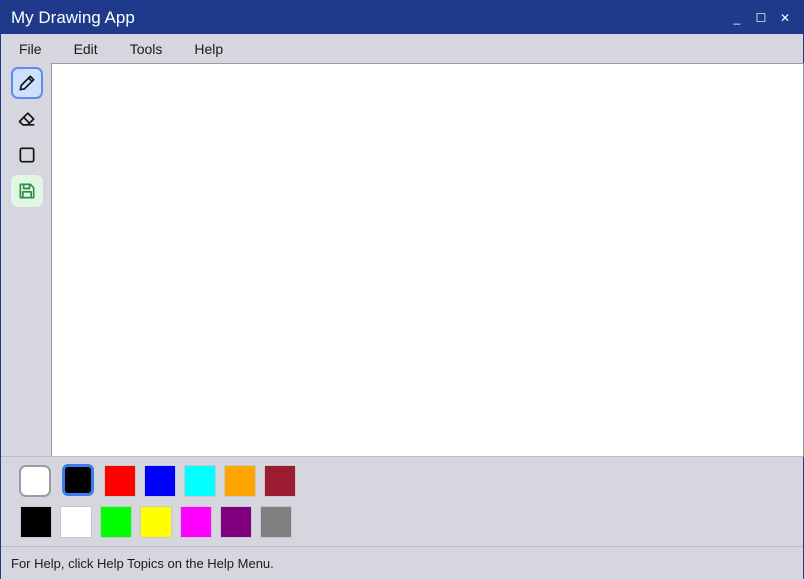 The image size is (804, 580). I want to click on window-controls: _ ☐ ✕, so click(761, 18).